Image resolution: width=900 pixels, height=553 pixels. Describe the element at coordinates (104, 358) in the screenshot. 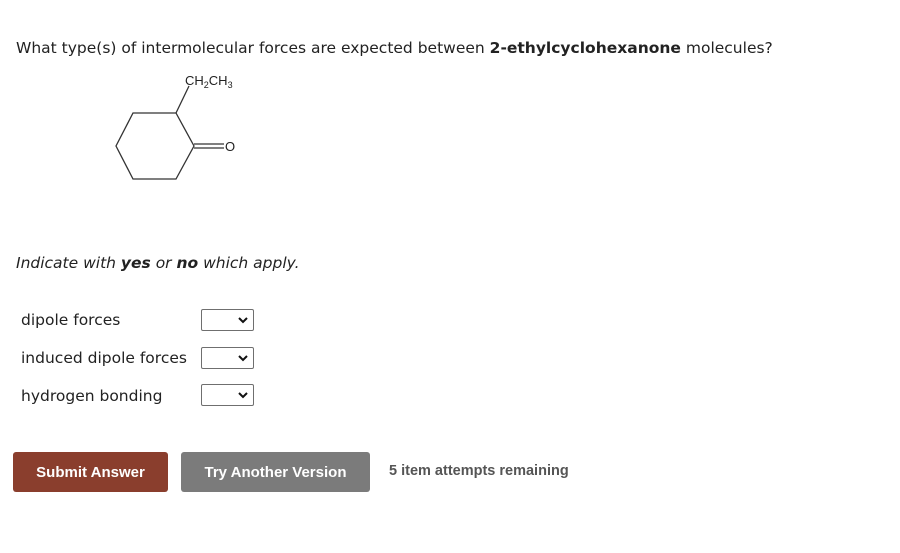

I see `row-label-induced-dipole-forces: induced dipole forces` at that location.